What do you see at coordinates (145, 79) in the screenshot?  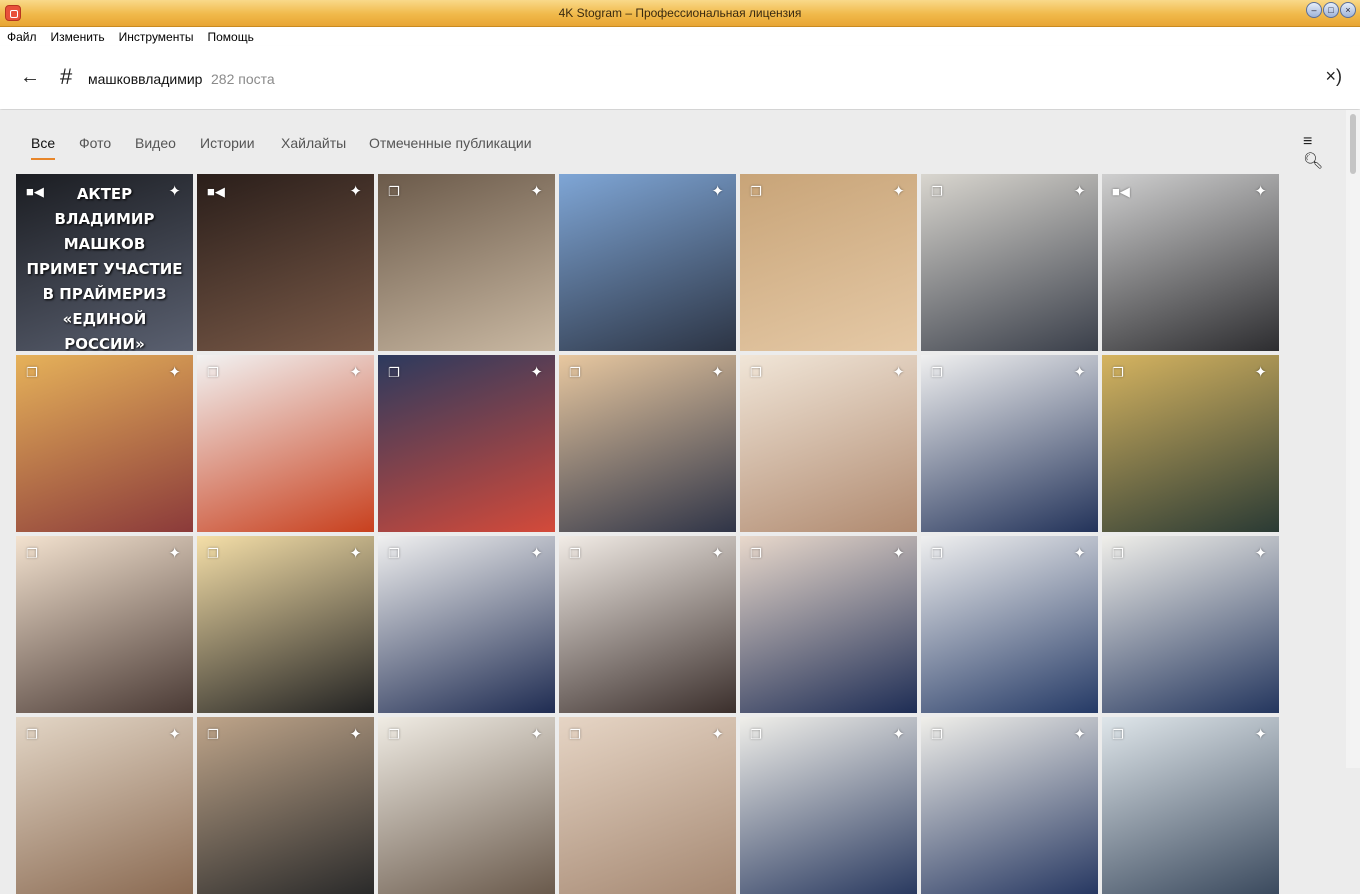 I see `hashtag-name: машковвладимир` at bounding box center [145, 79].